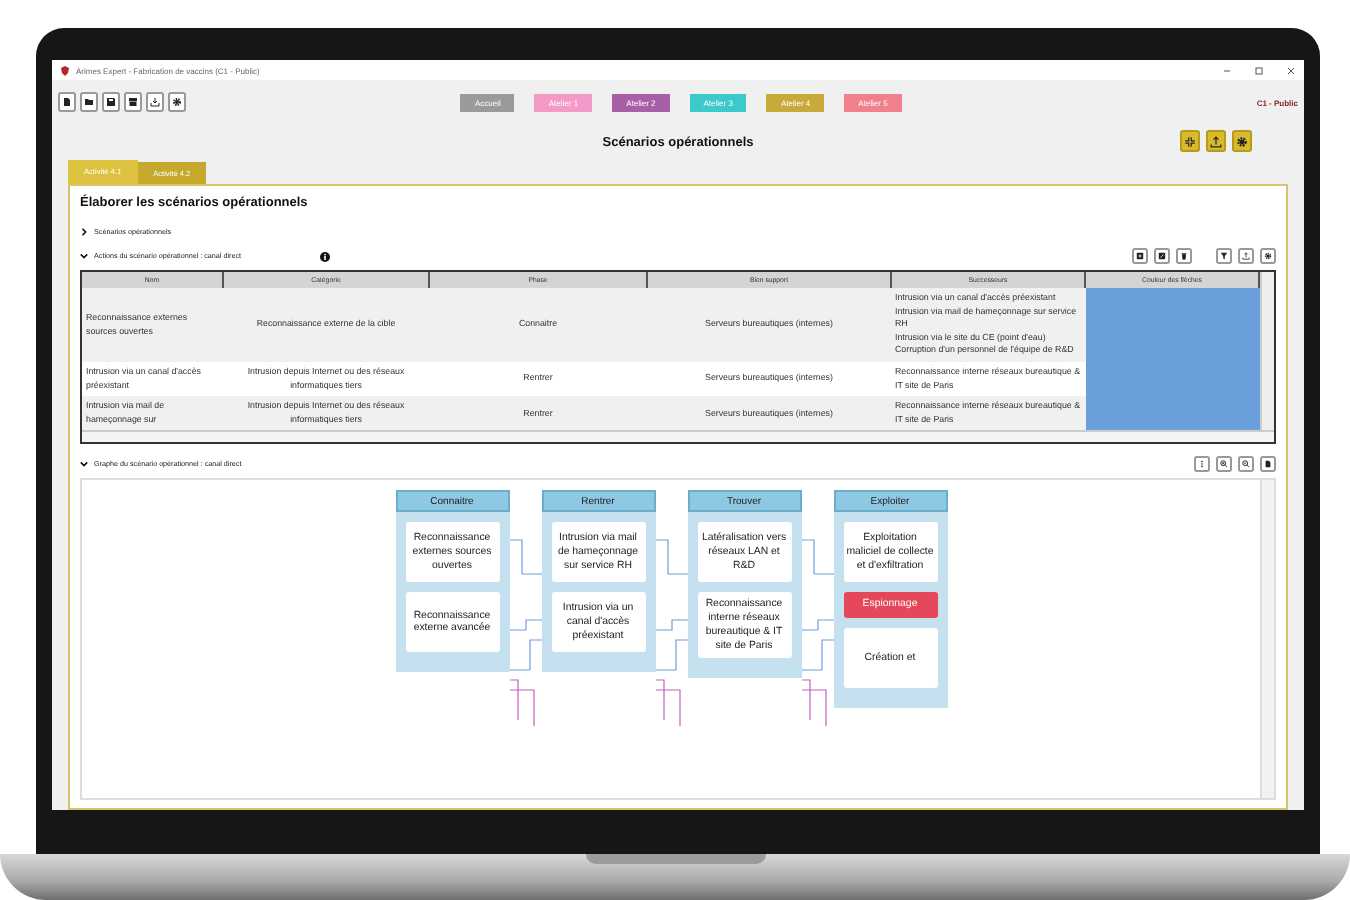  I want to click on add-button, so click(1140, 256).